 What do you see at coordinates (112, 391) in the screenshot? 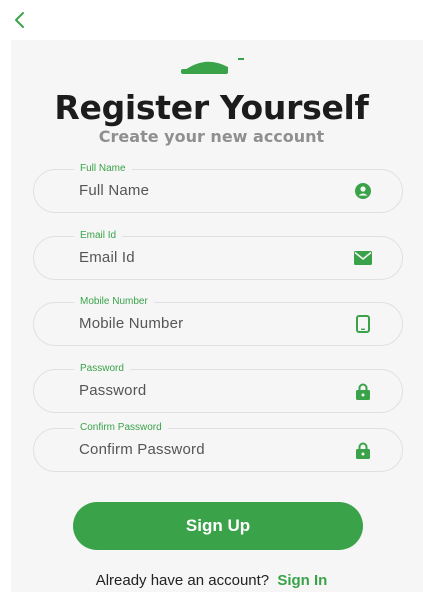
I see `password-input: Password` at bounding box center [112, 391].